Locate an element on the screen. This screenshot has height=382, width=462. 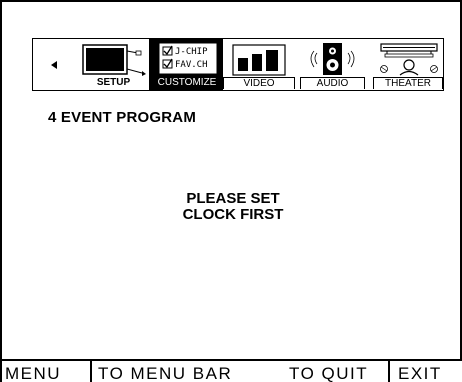
tab-audio: AUDIO is located at coordinates (332, 64).